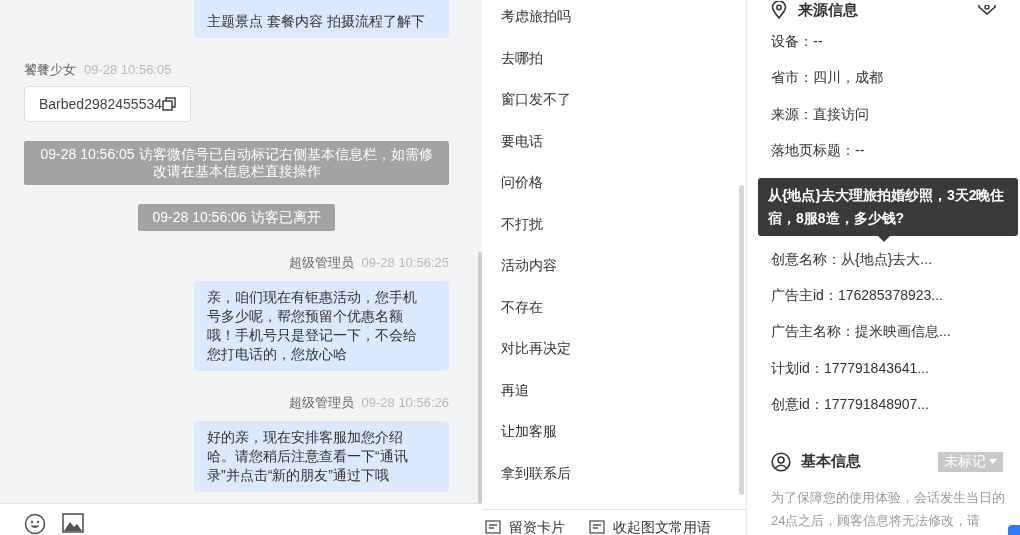 This screenshot has width=1020, height=535. Describe the element at coordinates (236, 163) in the screenshot. I see `system-notice: 09-28 10:56:05 访客微信号已自动标记右侧基本信息栏，如需修改请在基本信息栏直接操作` at that location.